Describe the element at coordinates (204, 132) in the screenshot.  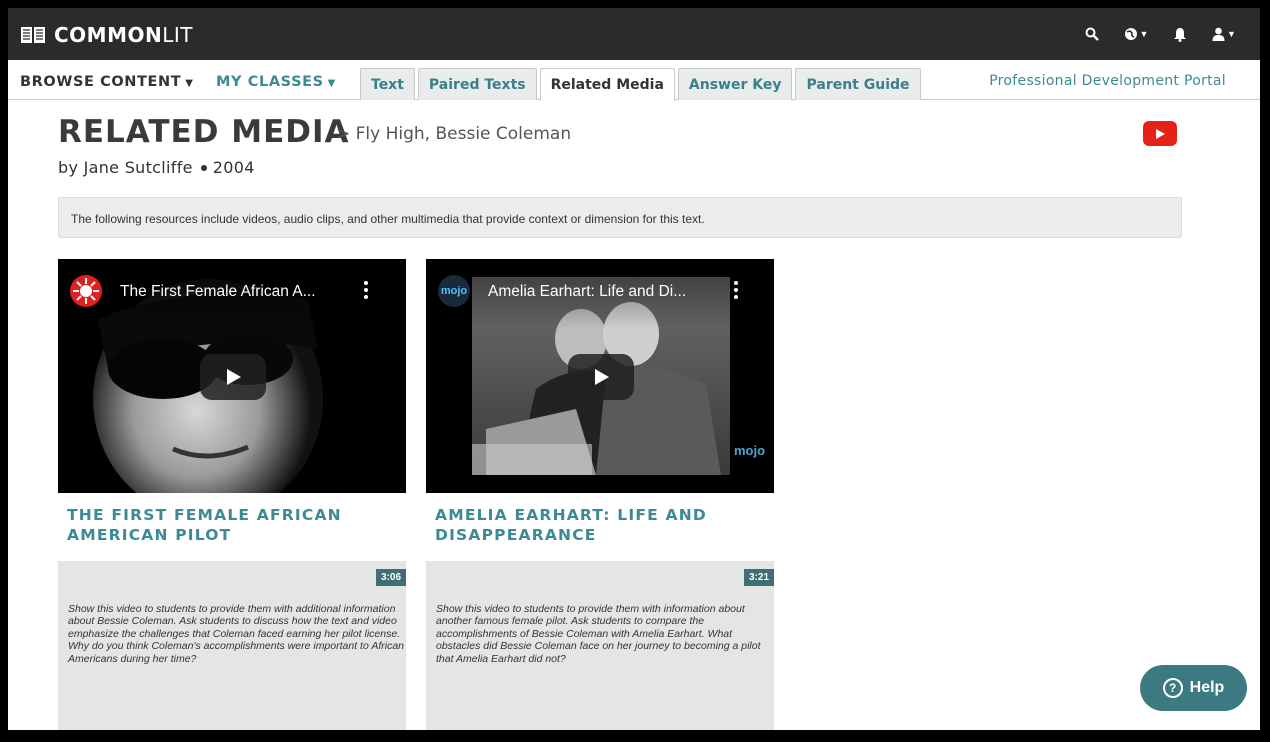
I see `page-title: RELATED MEDIA` at that location.